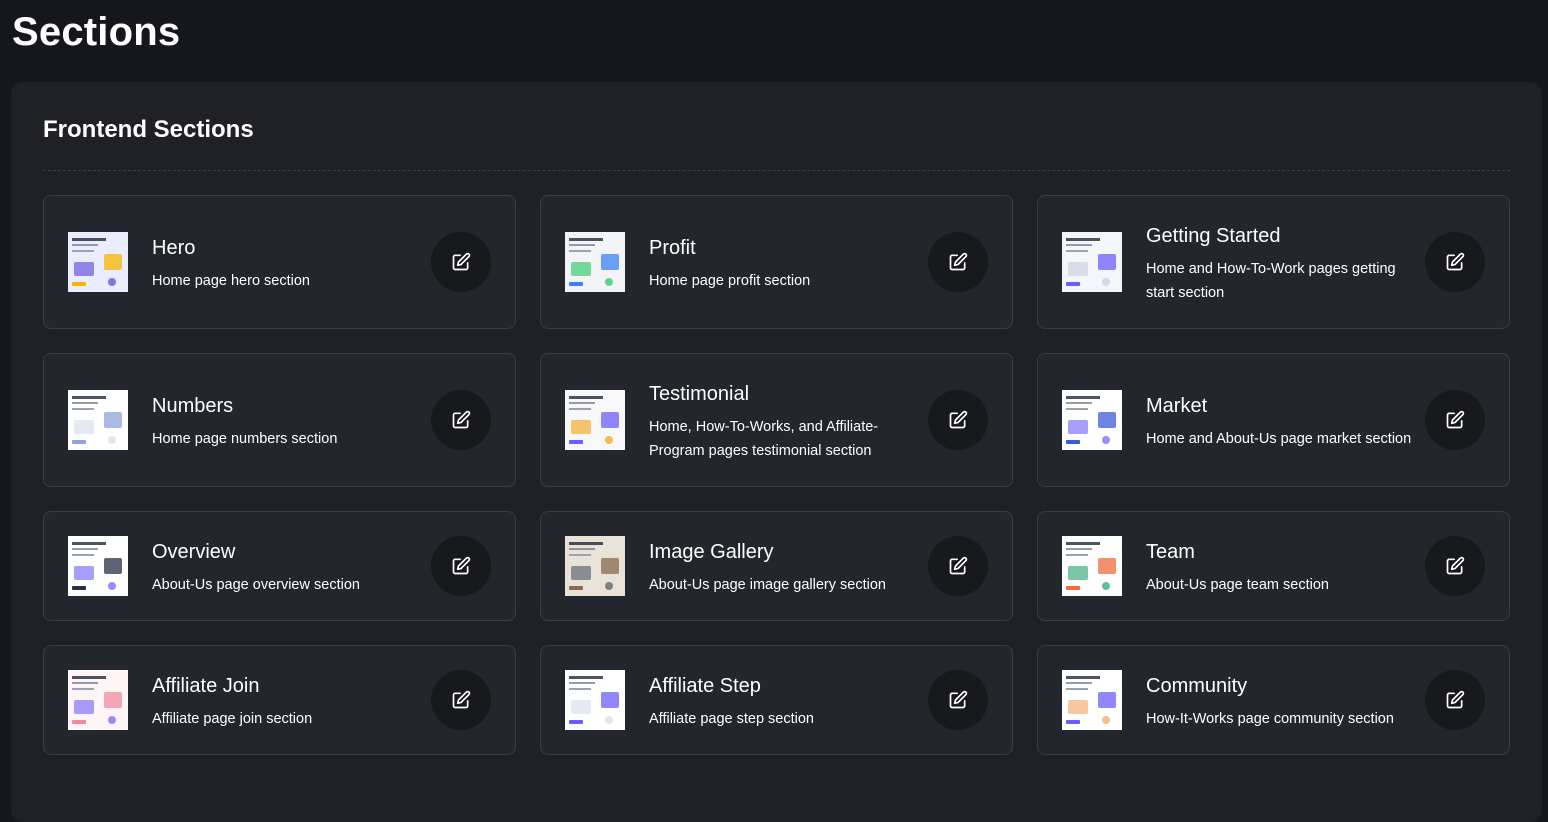 This screenshot has width=1548, height=822. What do you see at coordinates (1213, 236) in the screenshot?
I see `section-title: Getting Started` at bounding box center [1213, 236].